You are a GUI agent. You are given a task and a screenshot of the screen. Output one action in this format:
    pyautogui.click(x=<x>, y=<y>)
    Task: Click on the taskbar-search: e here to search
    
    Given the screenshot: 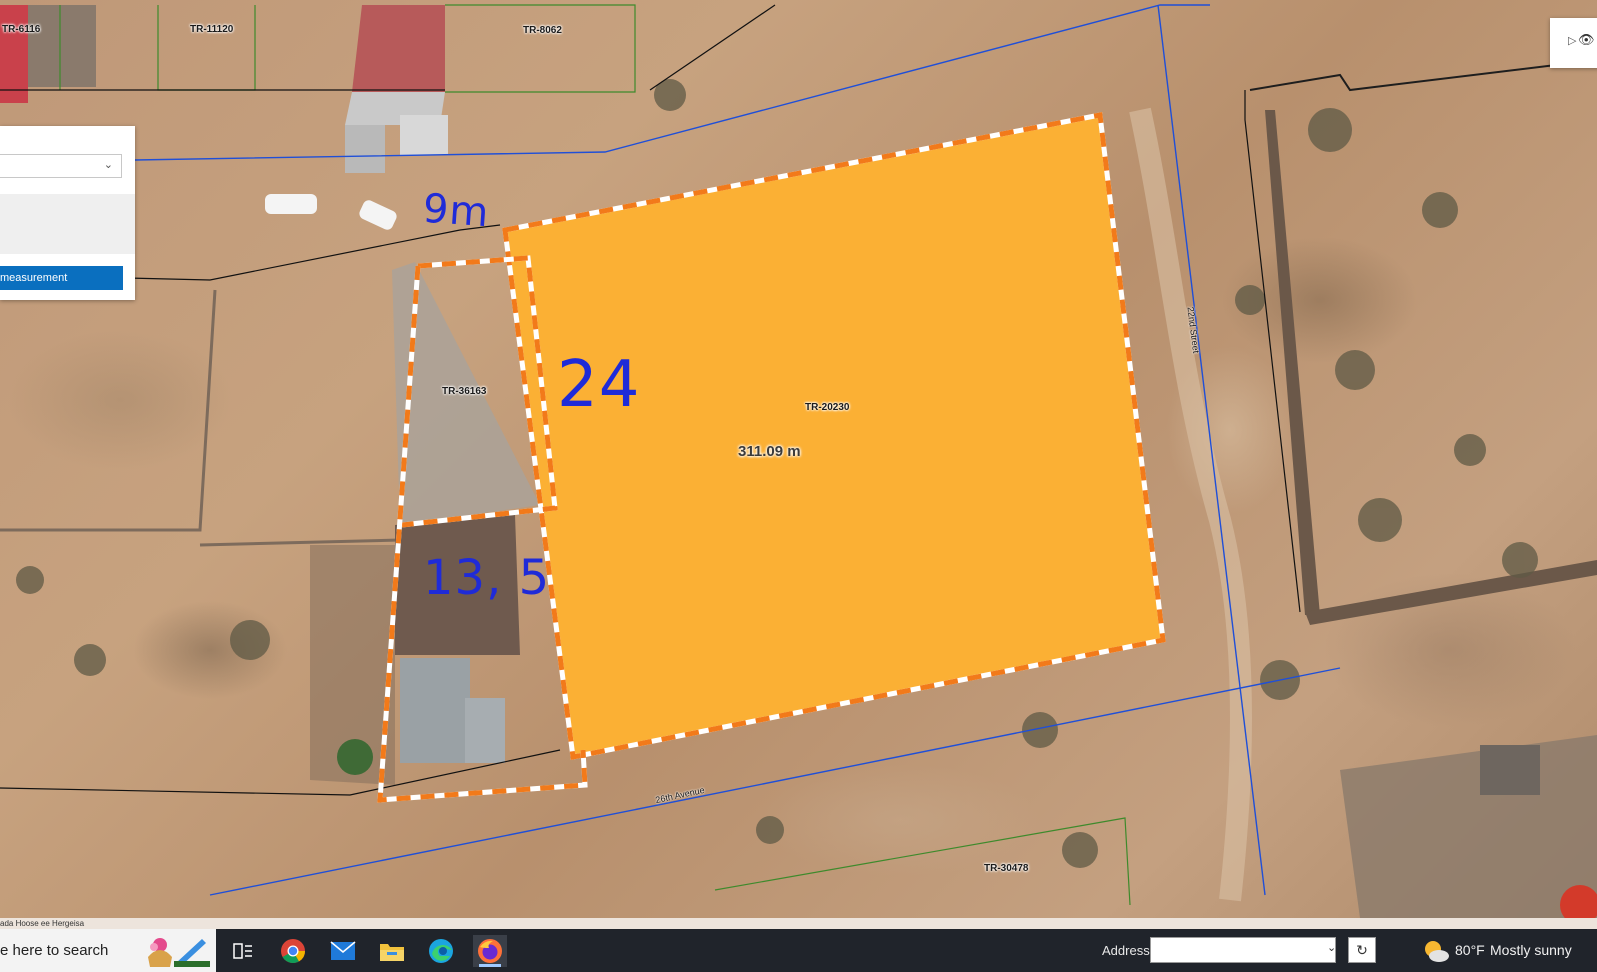 What is the action you would take?
    pyautogui.click(x=108, y=950)
    